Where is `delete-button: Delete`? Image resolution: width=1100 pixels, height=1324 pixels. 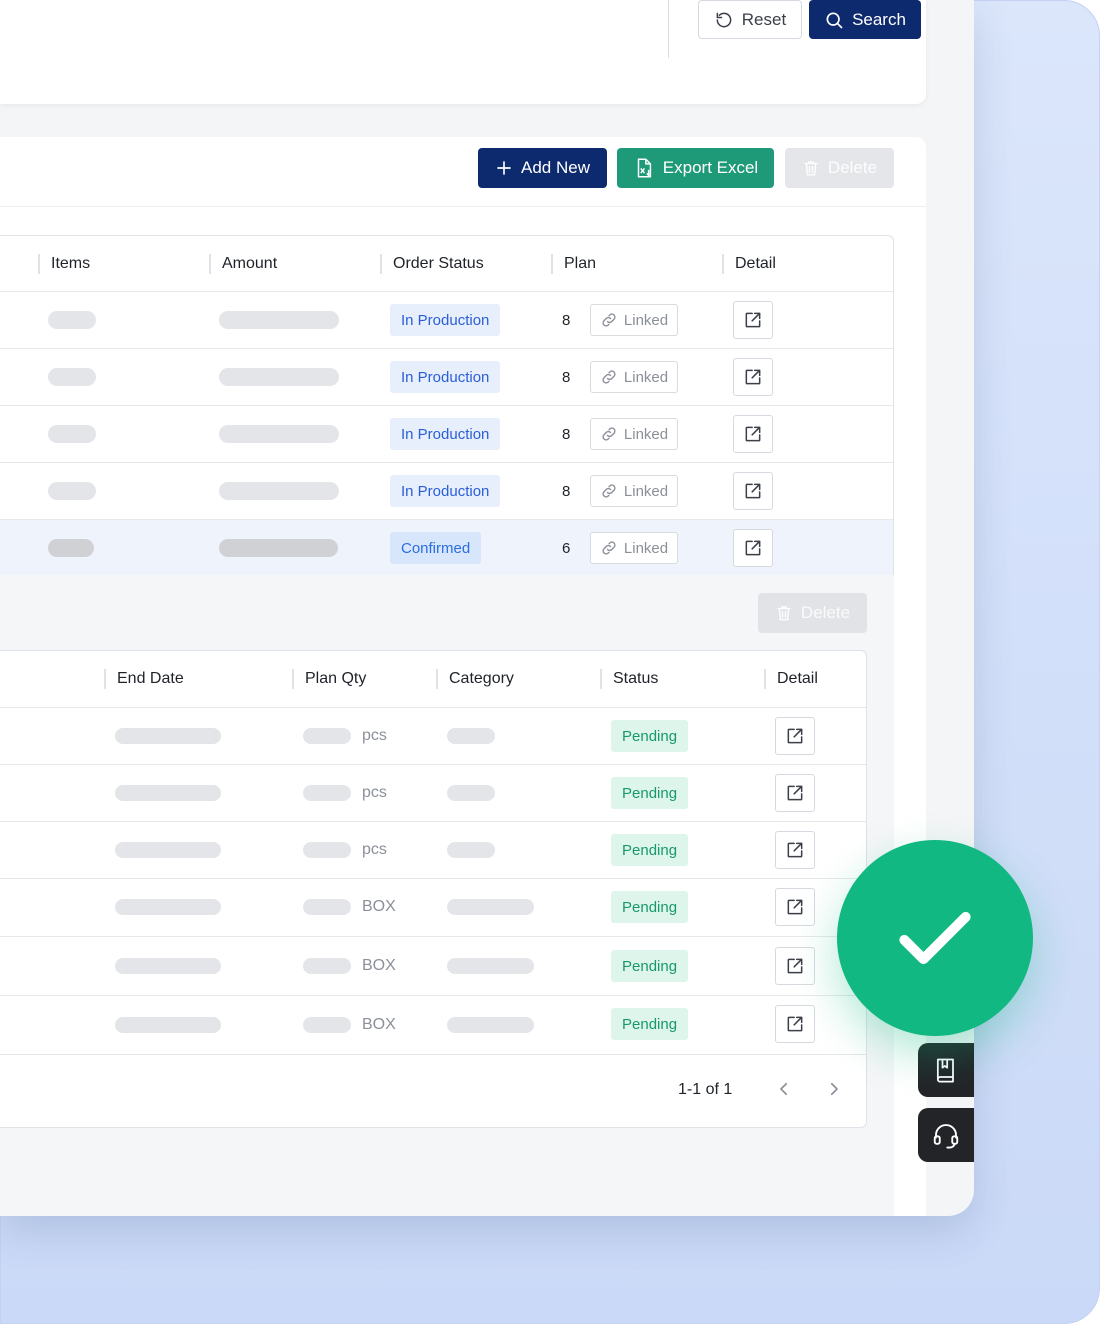 delete-button: Delete is located at coordinates (839, 168).